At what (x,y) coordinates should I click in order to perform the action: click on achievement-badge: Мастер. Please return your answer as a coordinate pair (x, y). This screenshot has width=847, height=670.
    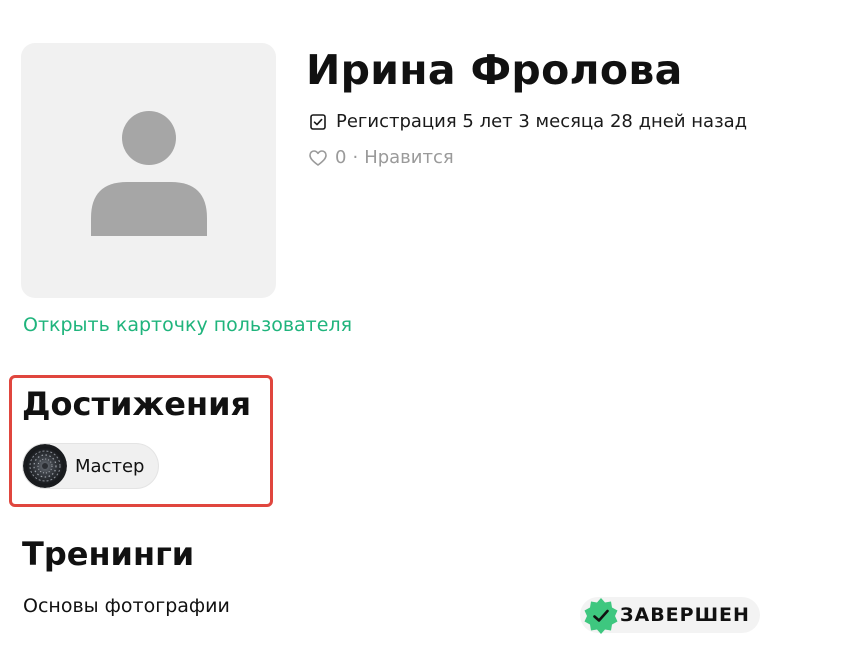
    Looking at the image, I should click on (90, 466).